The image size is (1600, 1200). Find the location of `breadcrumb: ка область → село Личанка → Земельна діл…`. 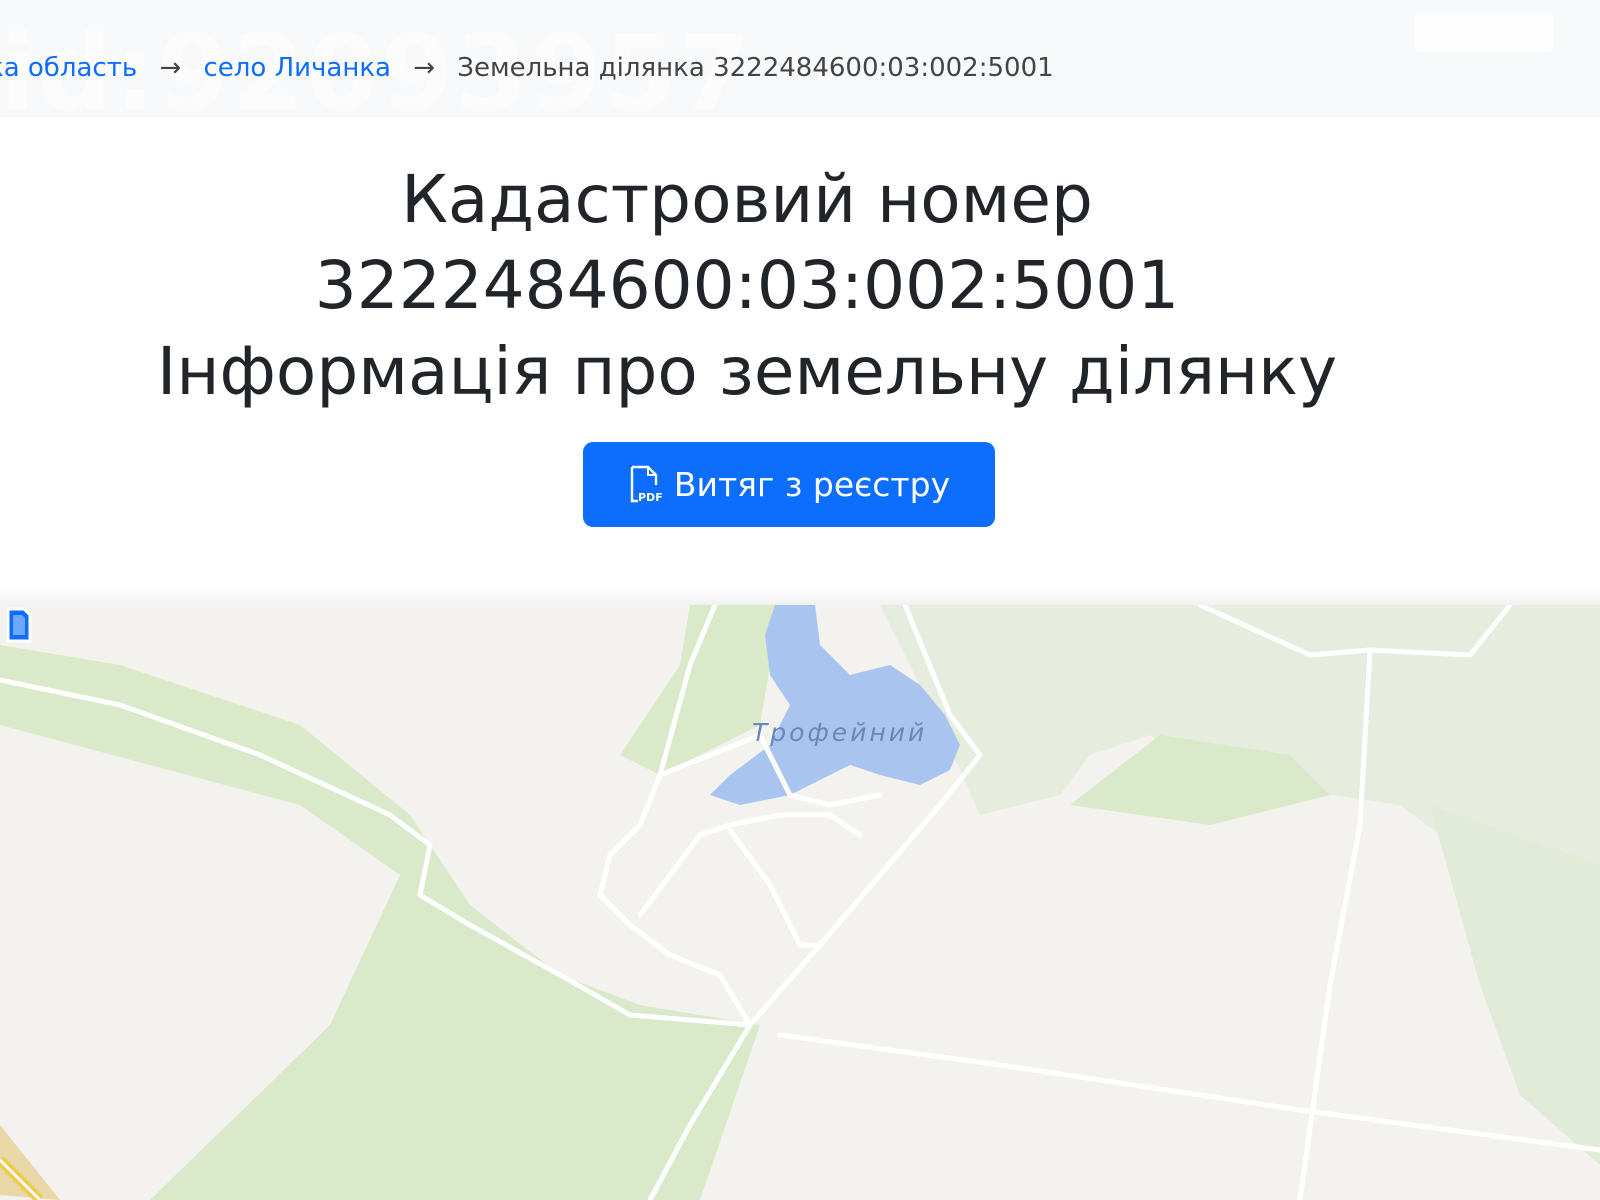

breadcrumb: ка область → село Личанка → Земельна діл… is located at coordinates (527, 68).